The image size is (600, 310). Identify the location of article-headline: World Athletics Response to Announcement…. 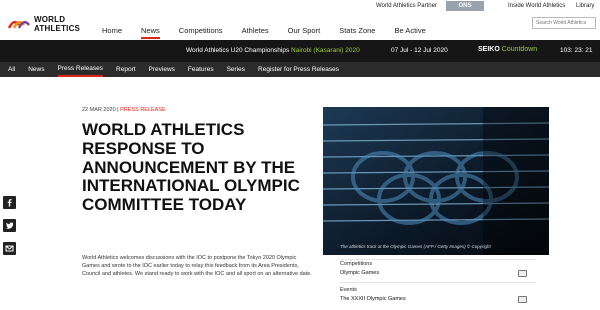
(191, 167).